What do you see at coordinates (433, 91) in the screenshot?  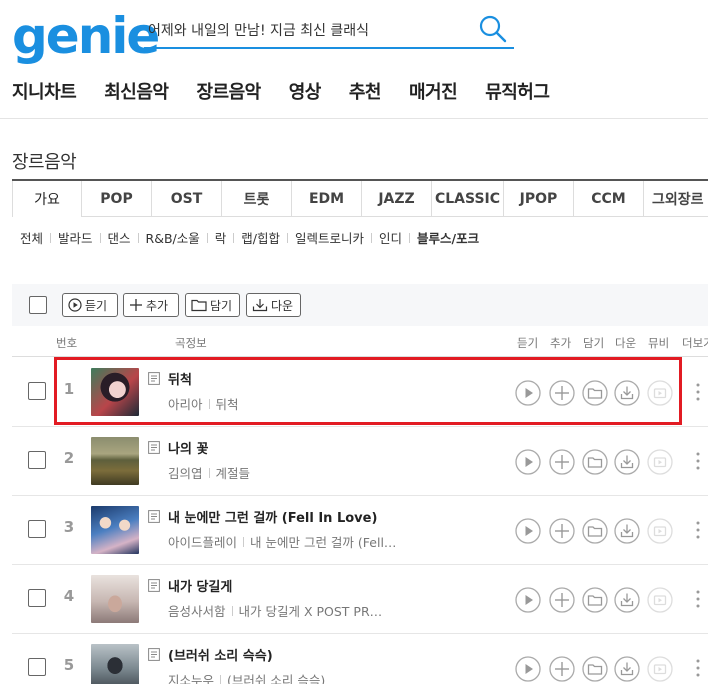 I see `nav-item-magazine: 매거진` at bounding box center [433, 91].